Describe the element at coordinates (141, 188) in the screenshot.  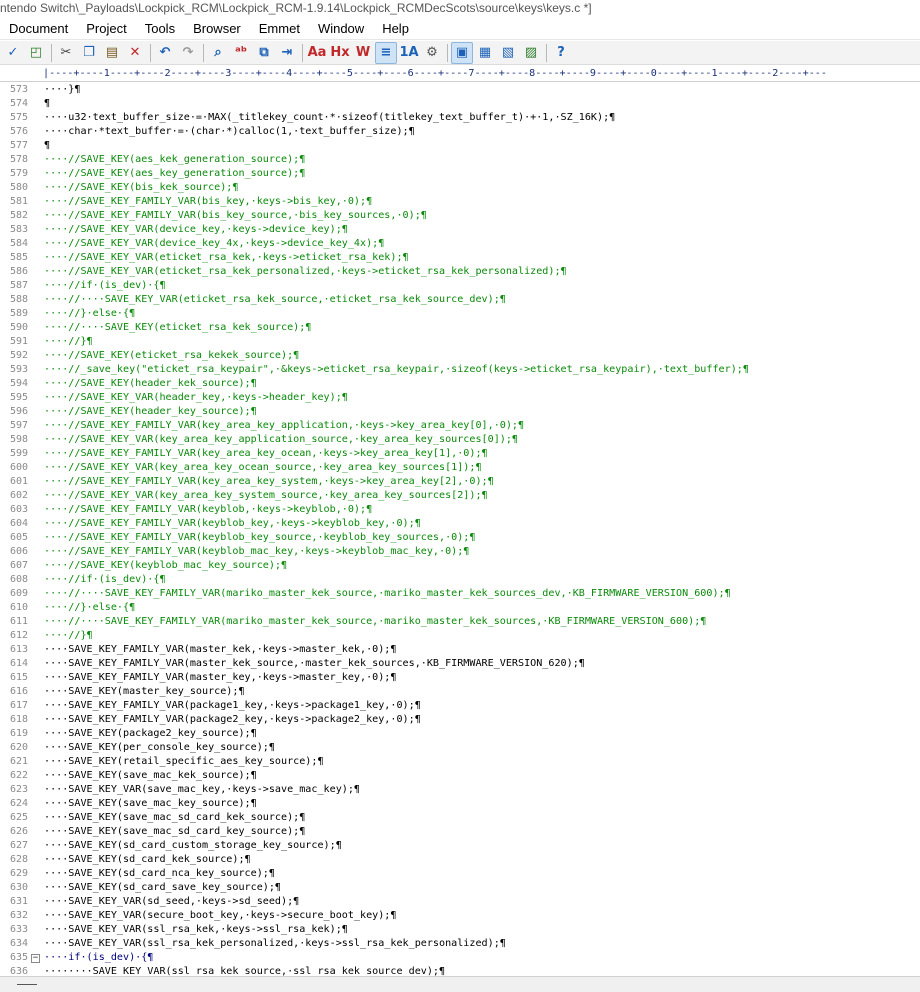
I see `code-text: ····//SAVE_KEY(bis_kek_source);¶` at that location.